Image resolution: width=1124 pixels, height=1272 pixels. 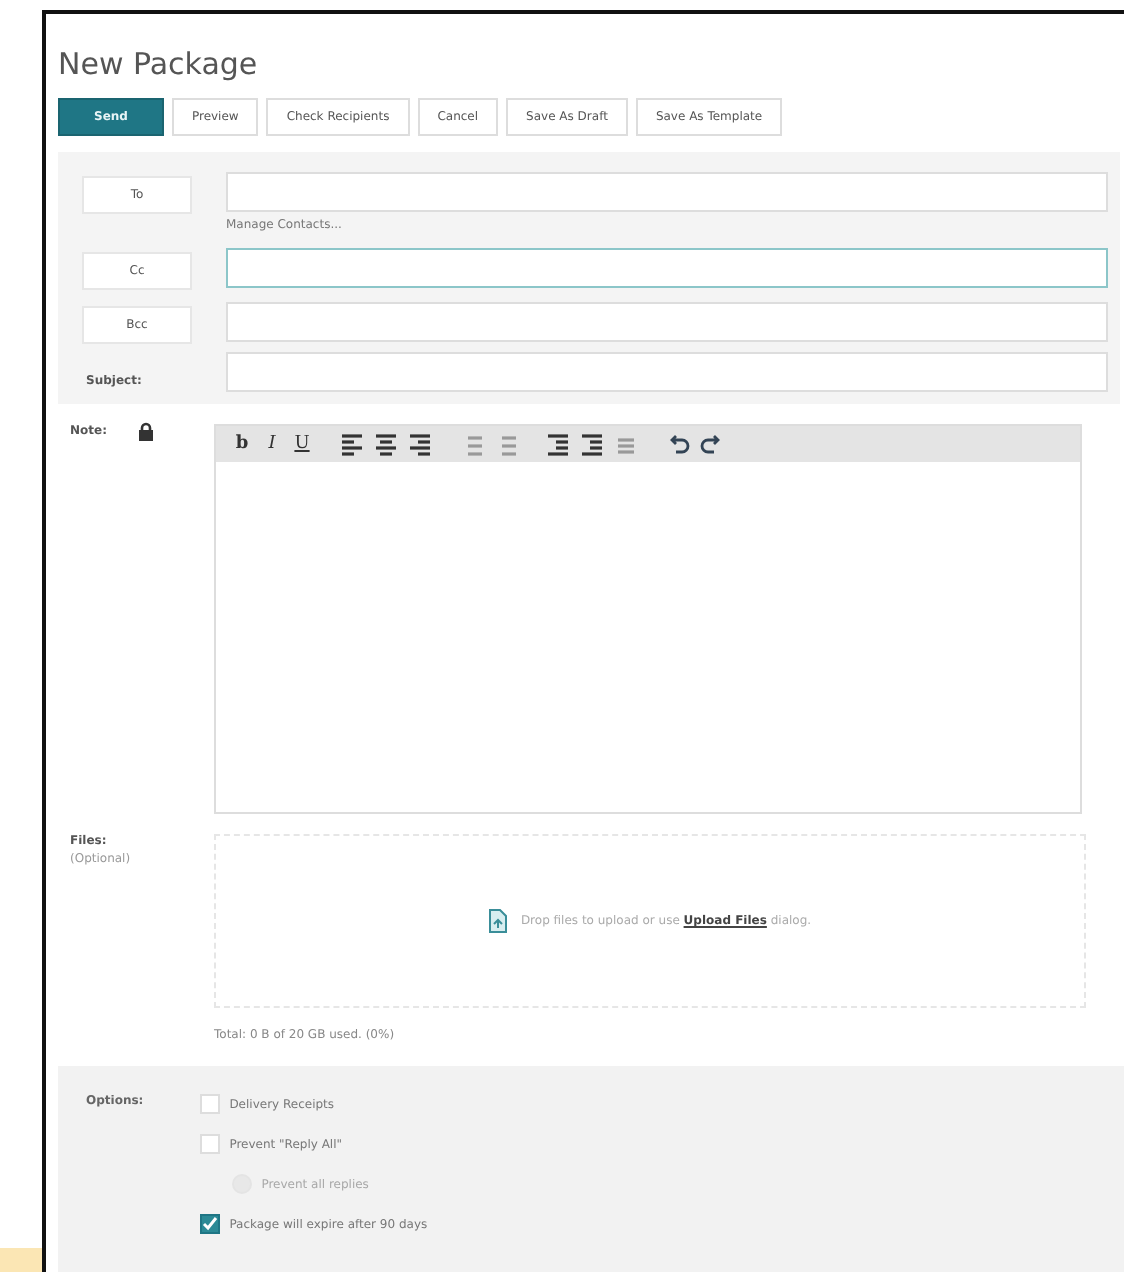 I want to click on upload-icon, so click(x=498, y=921).